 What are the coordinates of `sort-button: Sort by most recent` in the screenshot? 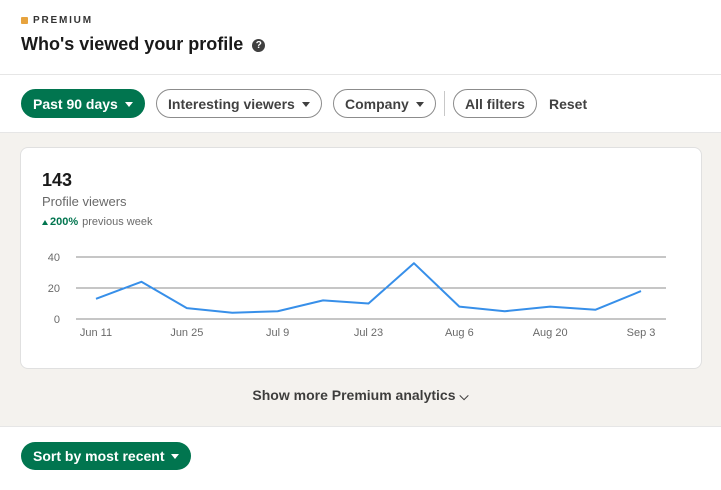 It's located at (106, 456).